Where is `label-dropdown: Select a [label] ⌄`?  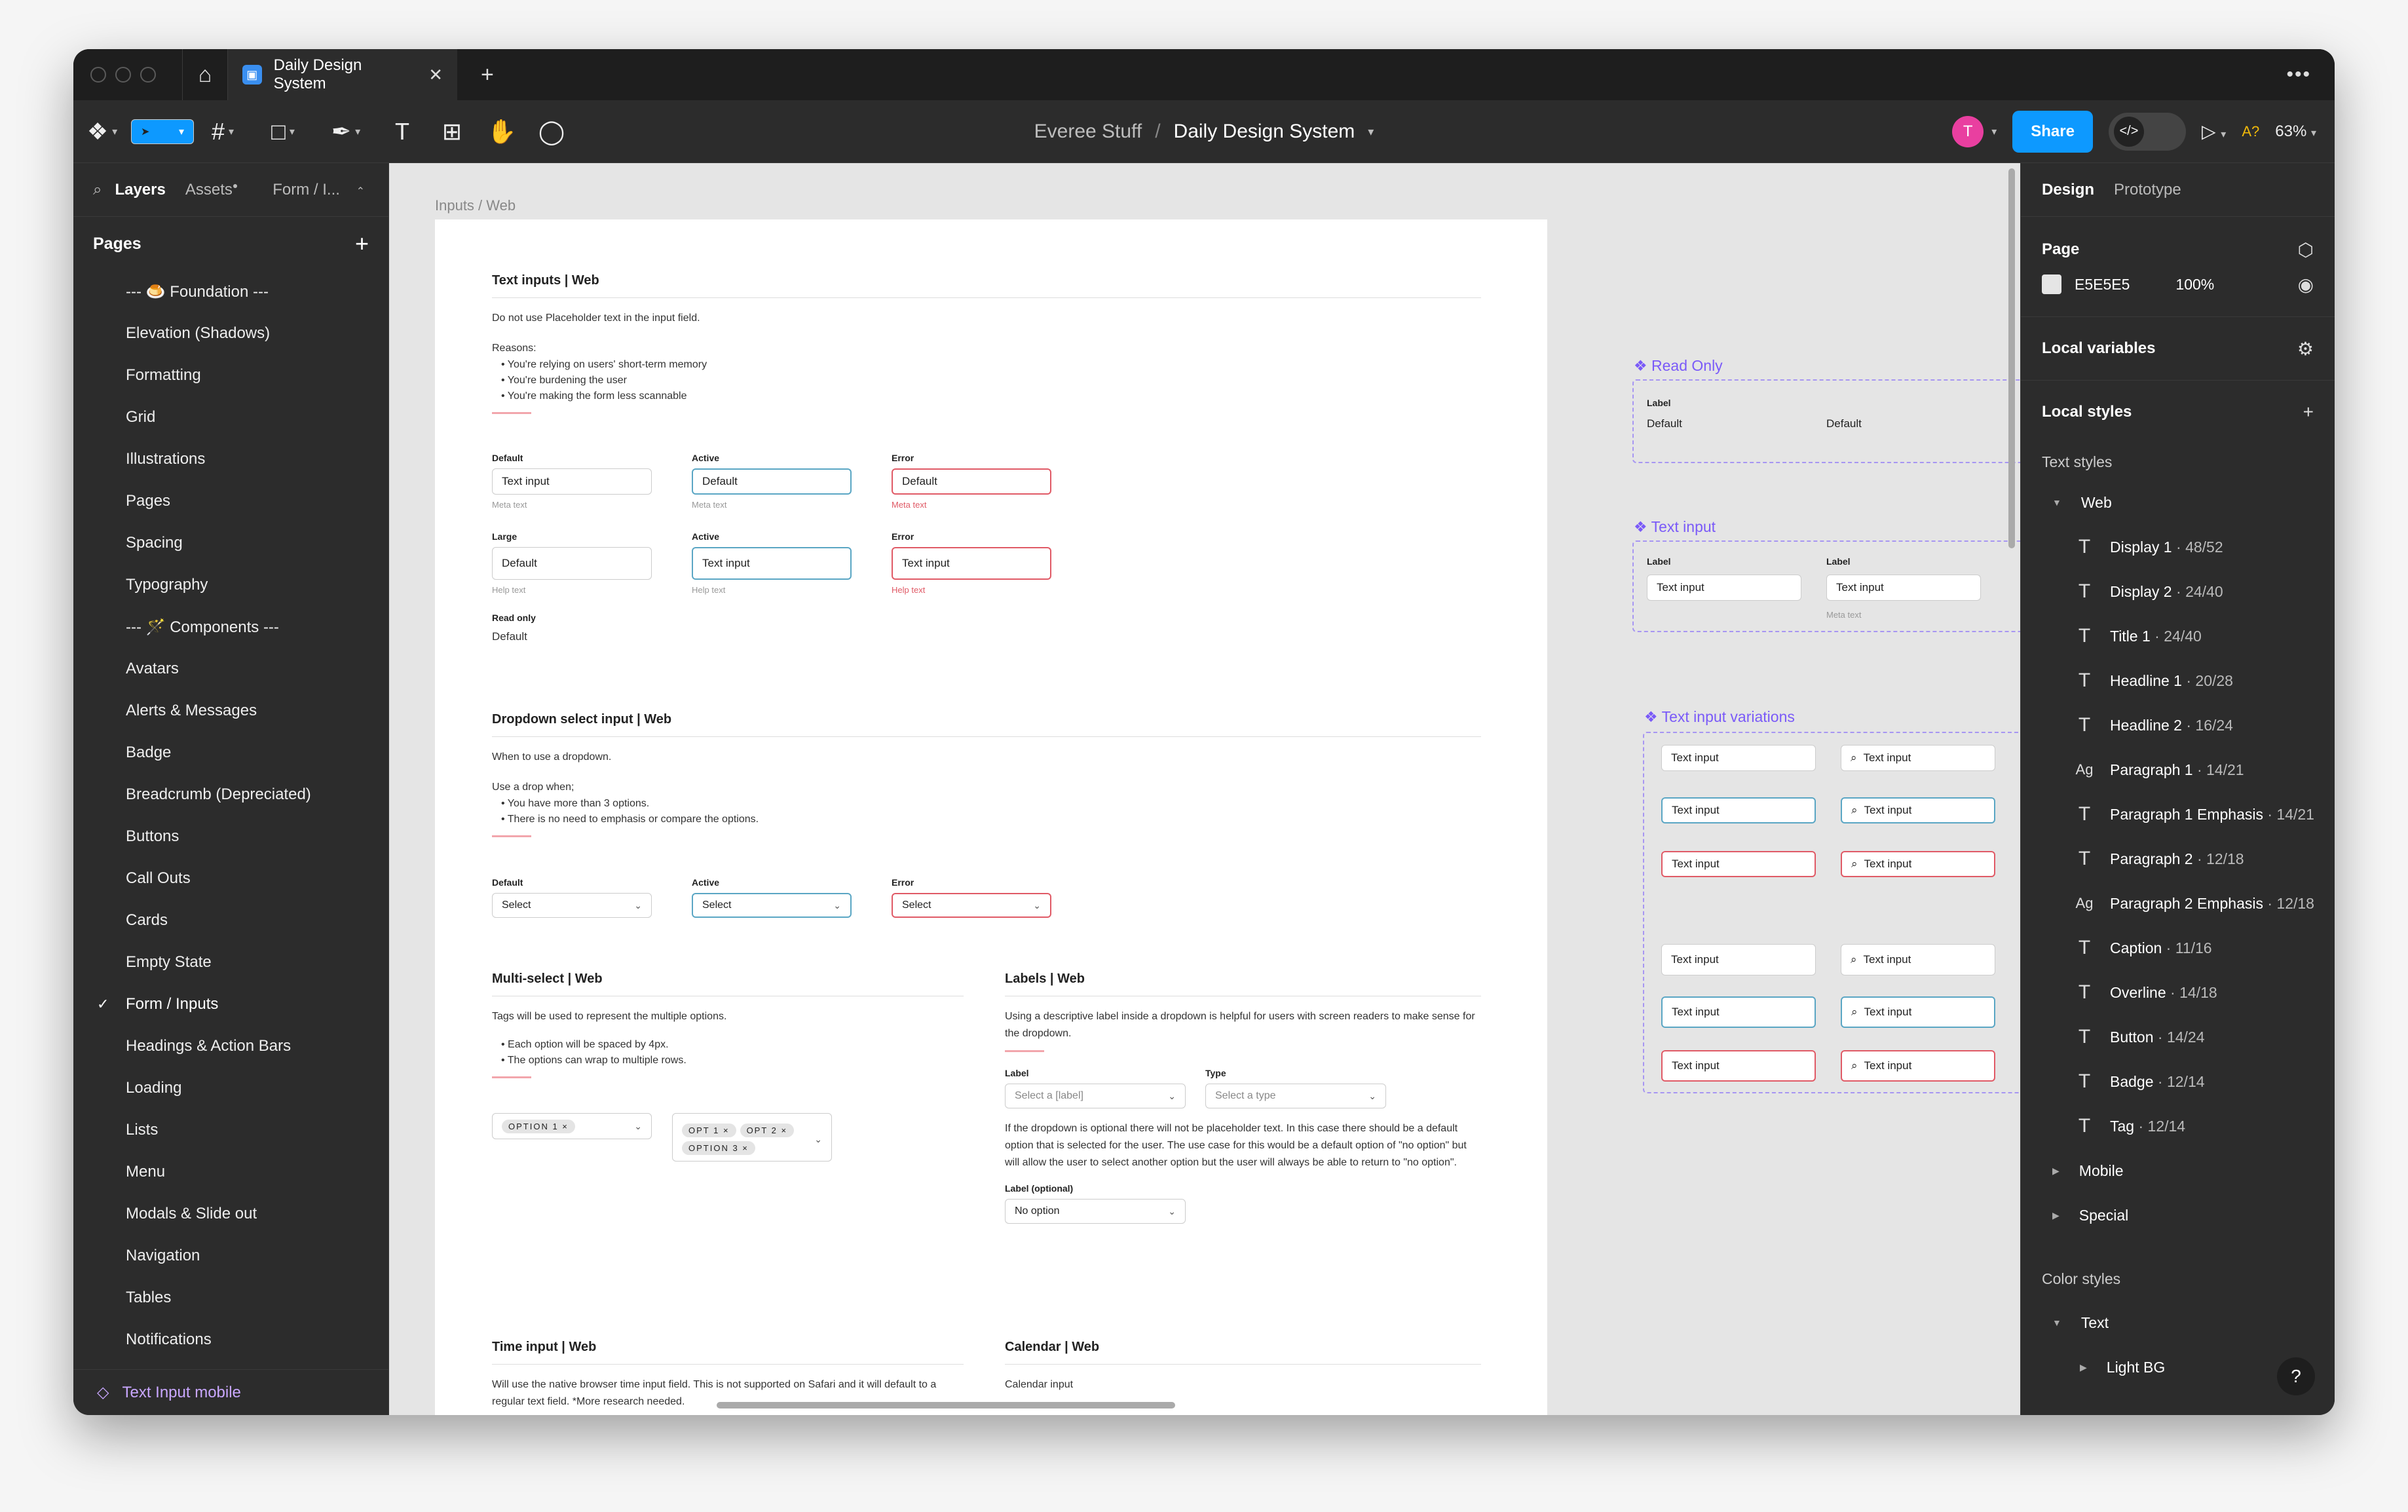 label-dropdown: Select a [label] ⌄ is located at coordinates (1095, 1096).